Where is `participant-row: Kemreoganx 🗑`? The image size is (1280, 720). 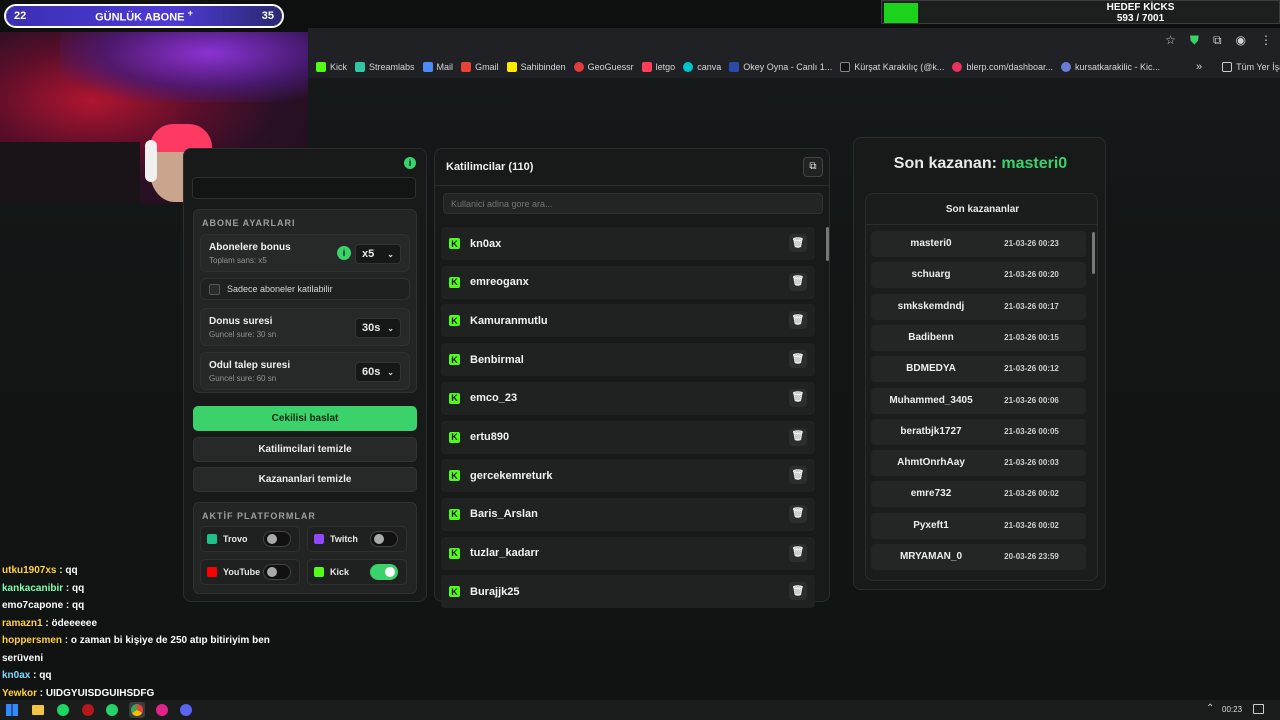
participant-row: Kemreoganx 🗑 is located at coordinates (628, 282).